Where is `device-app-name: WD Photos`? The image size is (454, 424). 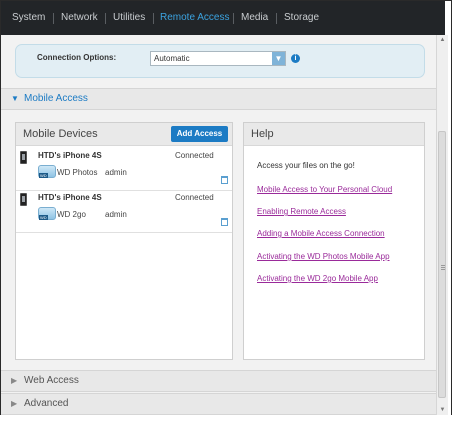
device-app-name: WD Photos is located at coordinates (77, 172).